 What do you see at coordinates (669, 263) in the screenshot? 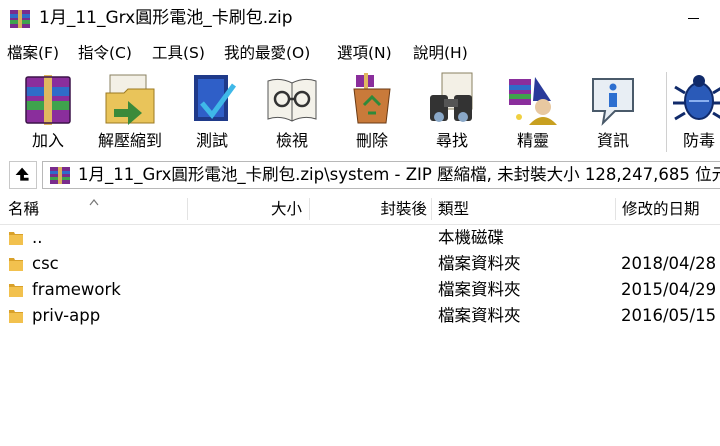
I see `file-modified: 2018/04/28` at bounding box center [669, 263].